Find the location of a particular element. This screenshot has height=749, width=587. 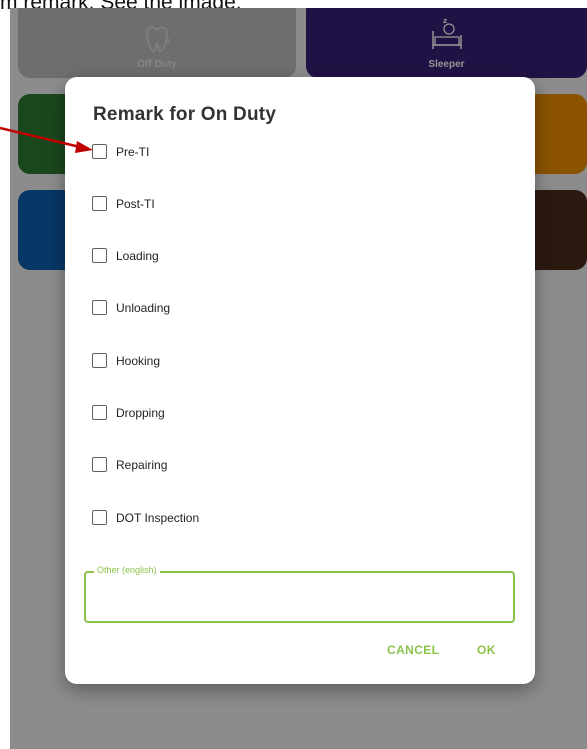

option-dropping: Dropping is located at coordinates (128, 412).